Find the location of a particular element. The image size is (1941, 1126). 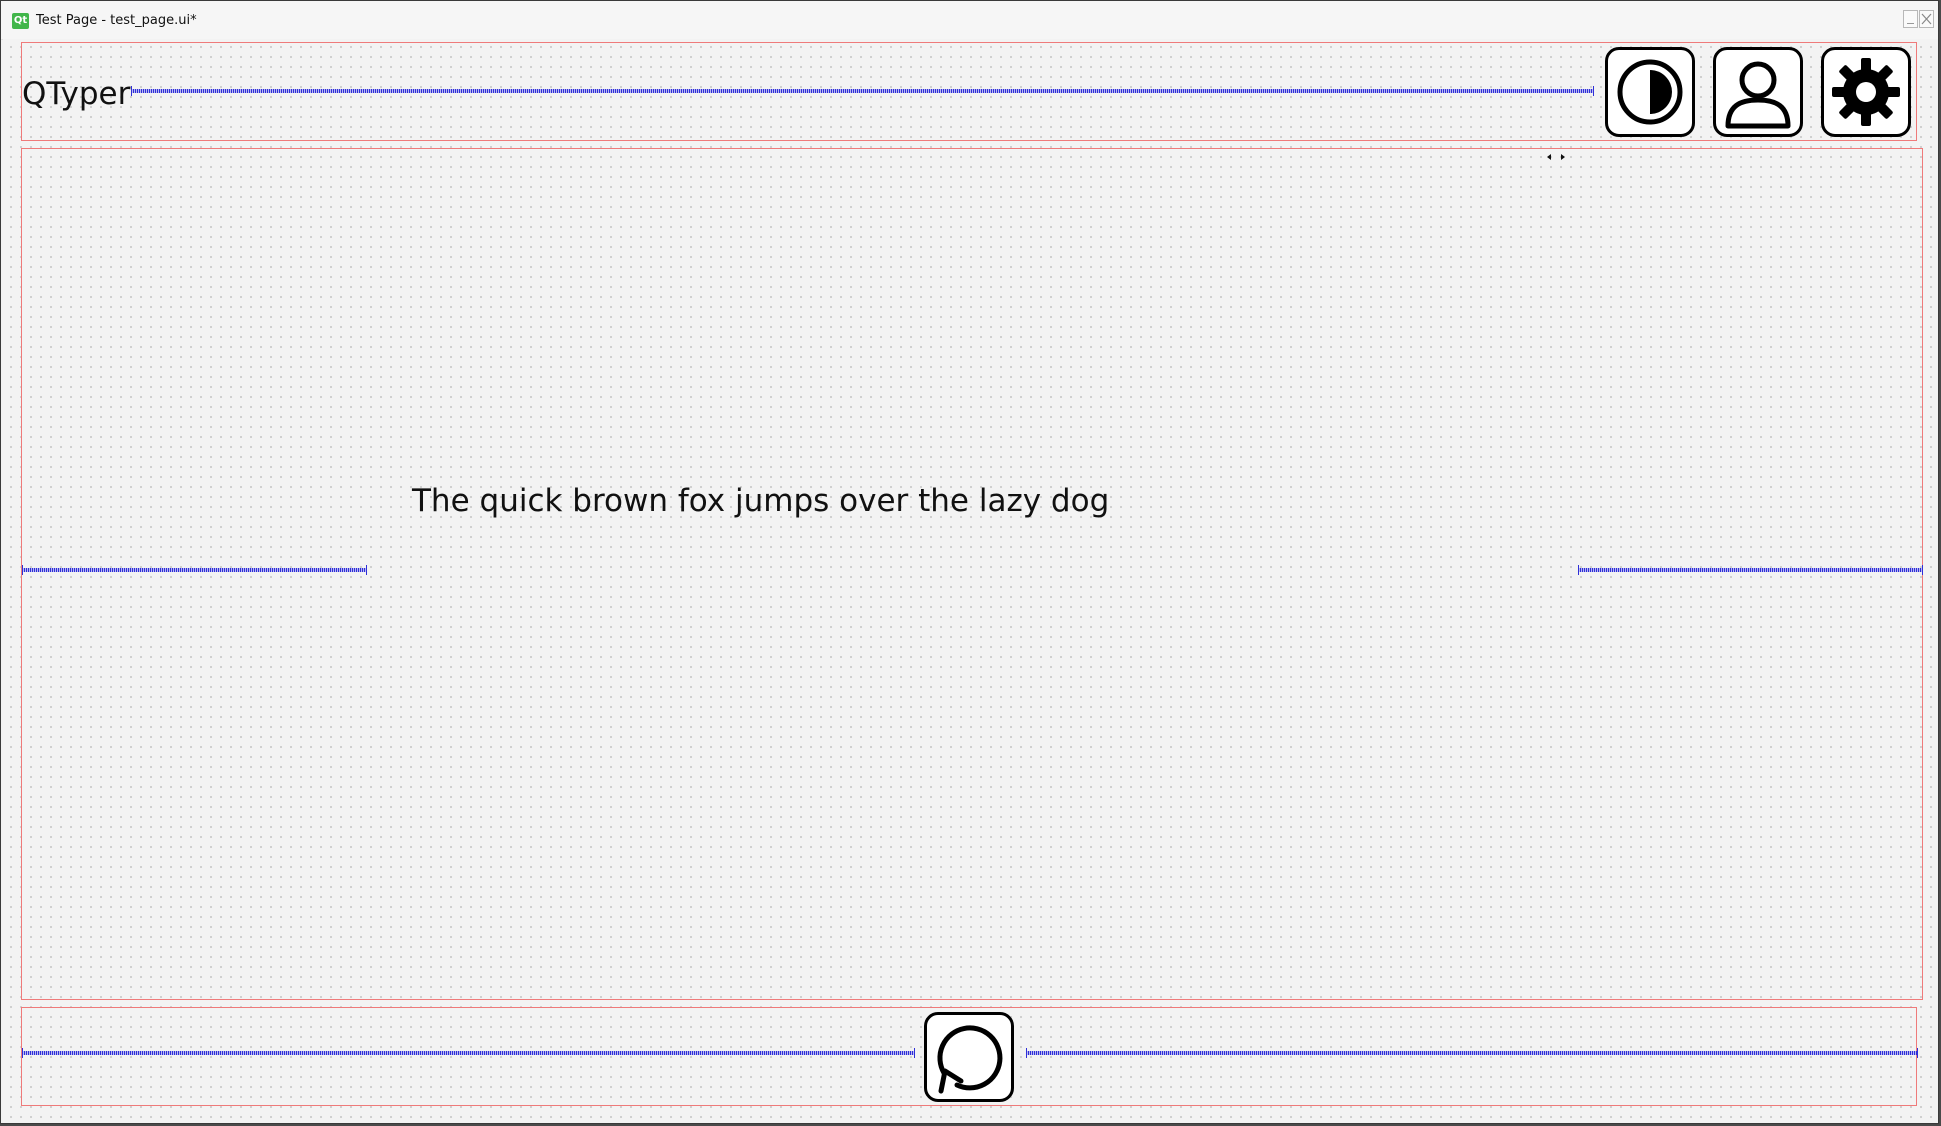

left-spacer is located at coordinates (194, 570).